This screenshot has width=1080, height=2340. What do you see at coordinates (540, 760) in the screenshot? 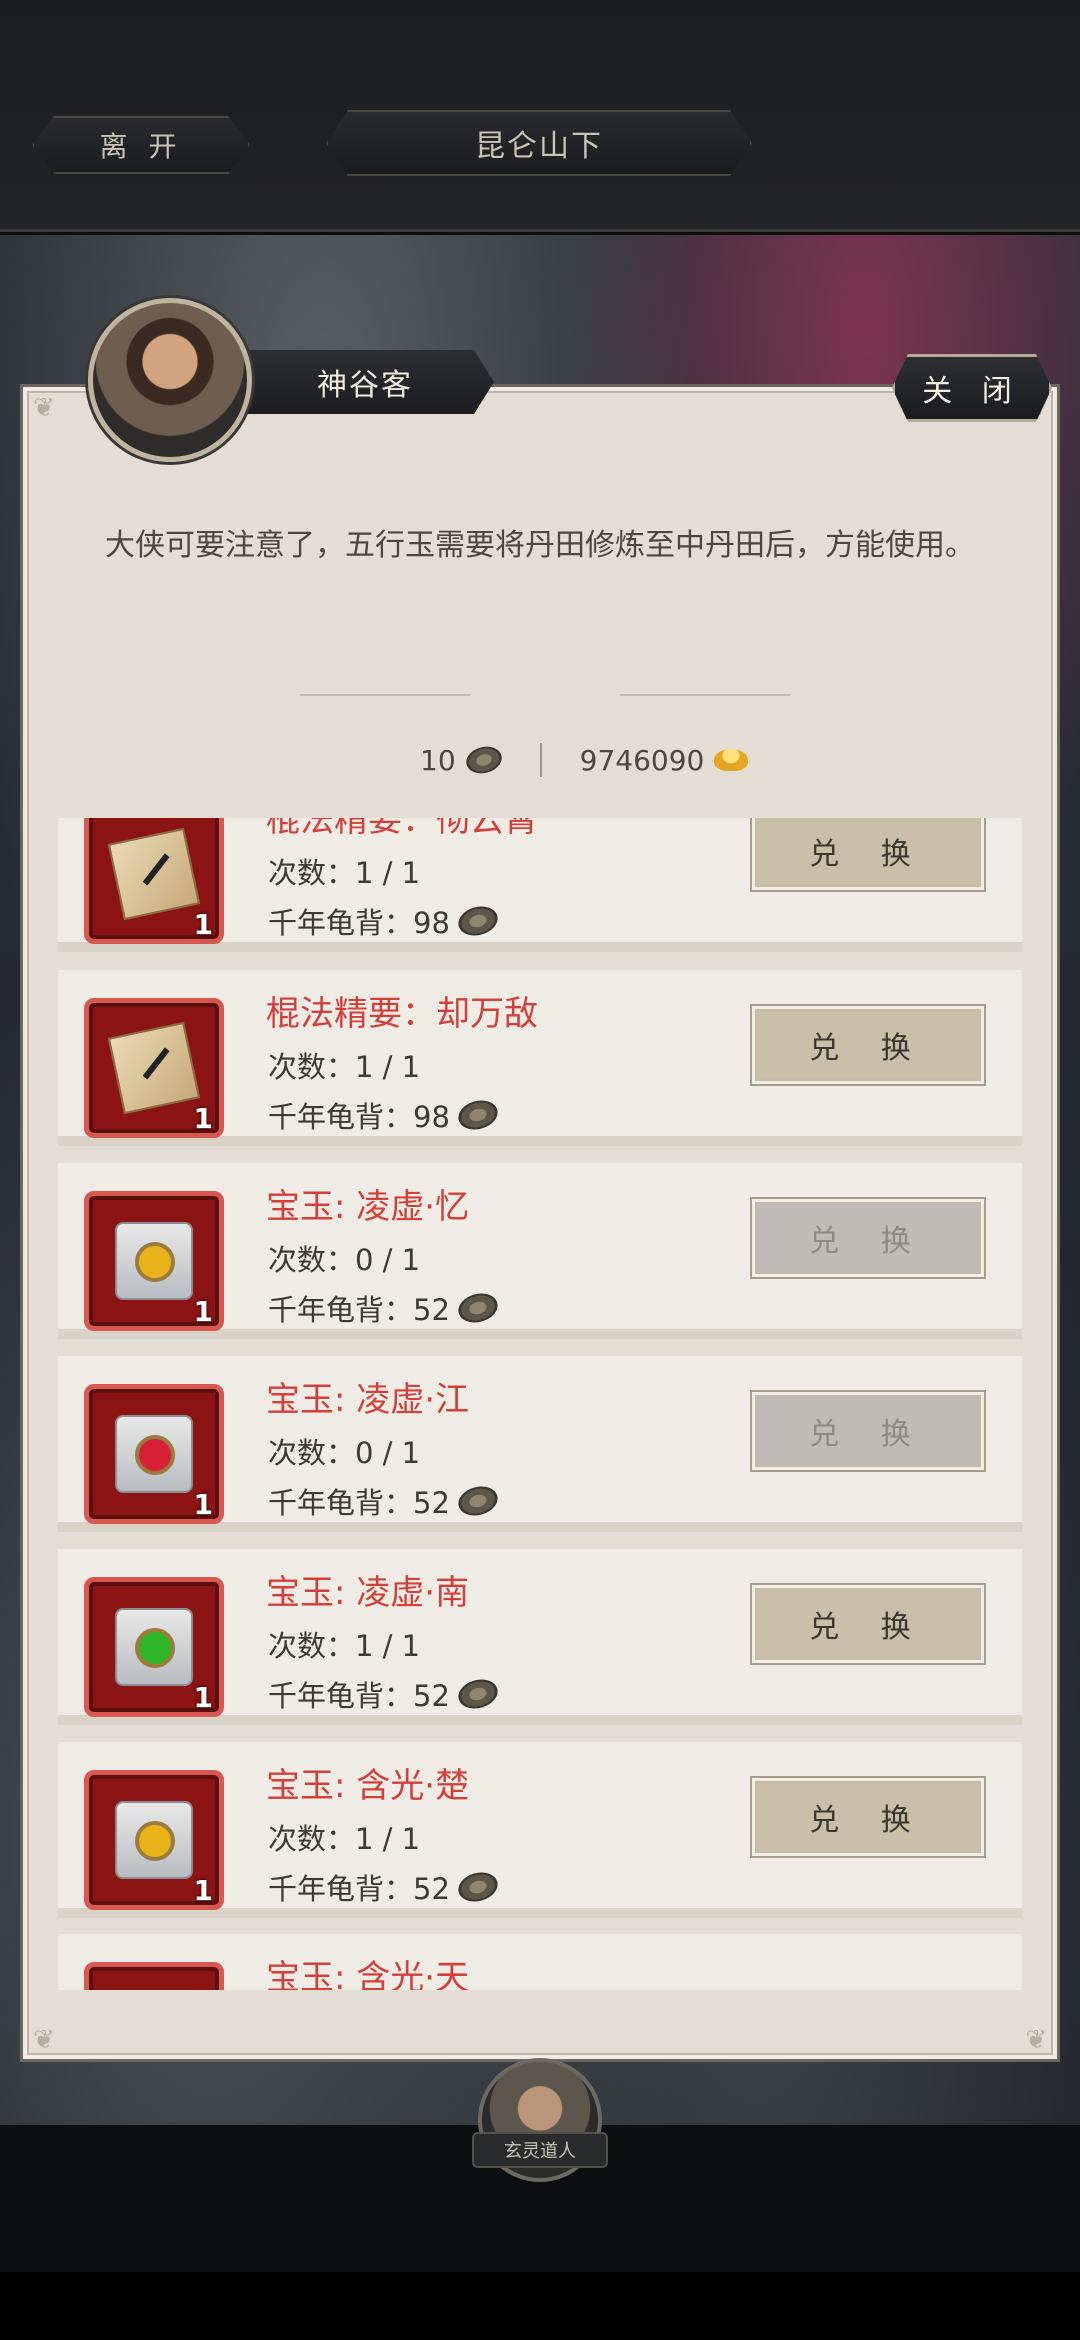
I see `currency-separator` at bounding box center [540, 760].